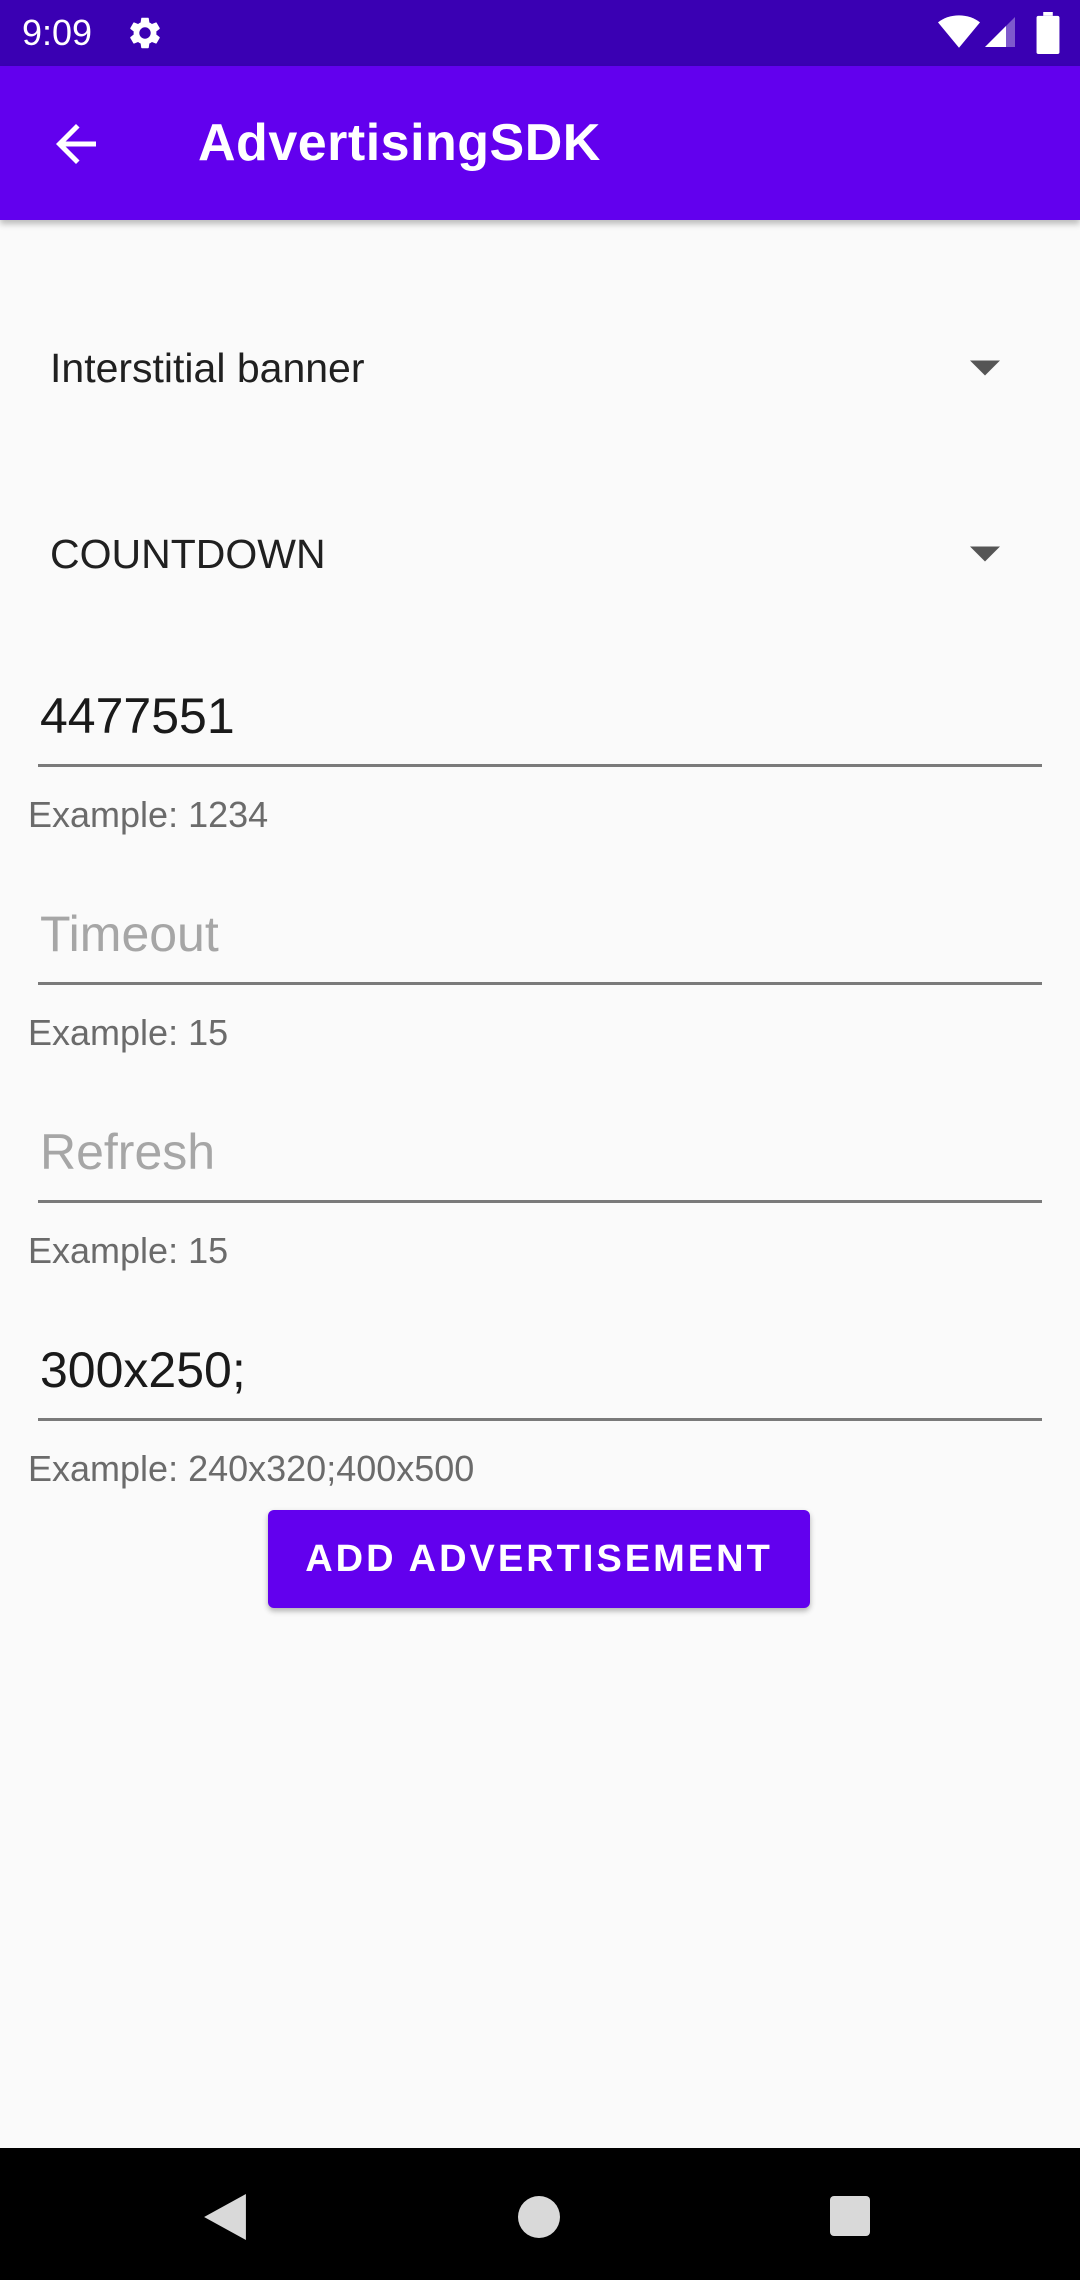 The height and width of the screenshot is (2280, 1080). Describe the element at coordinates (539, 1559) in the screenshot. I see `add-advertisement-button: ADD ADVERTISEMENT` at that location.